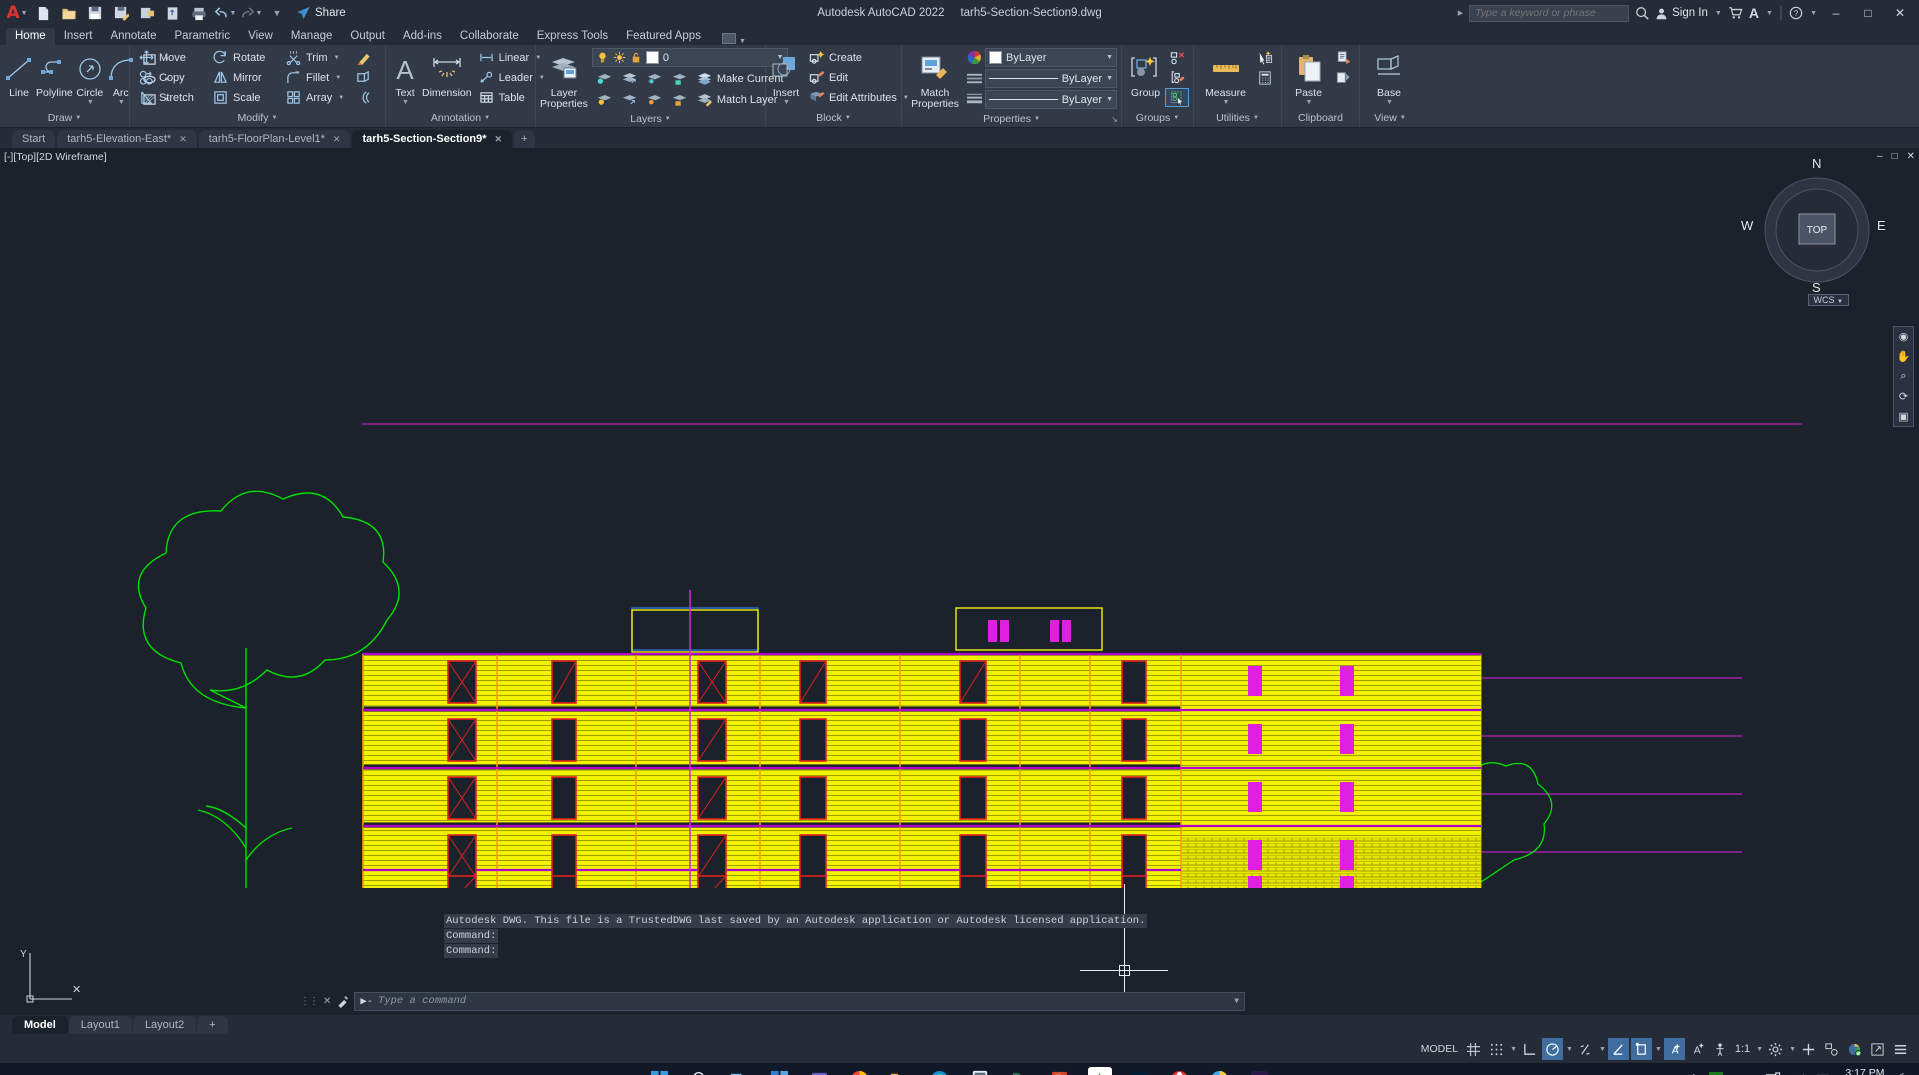 The height and width of the screenshot is (1075, 1919). Describe the element at coordinates (1309, 102) in the screenshot. I see `paste-dropdown-icon: ▼` at that location.